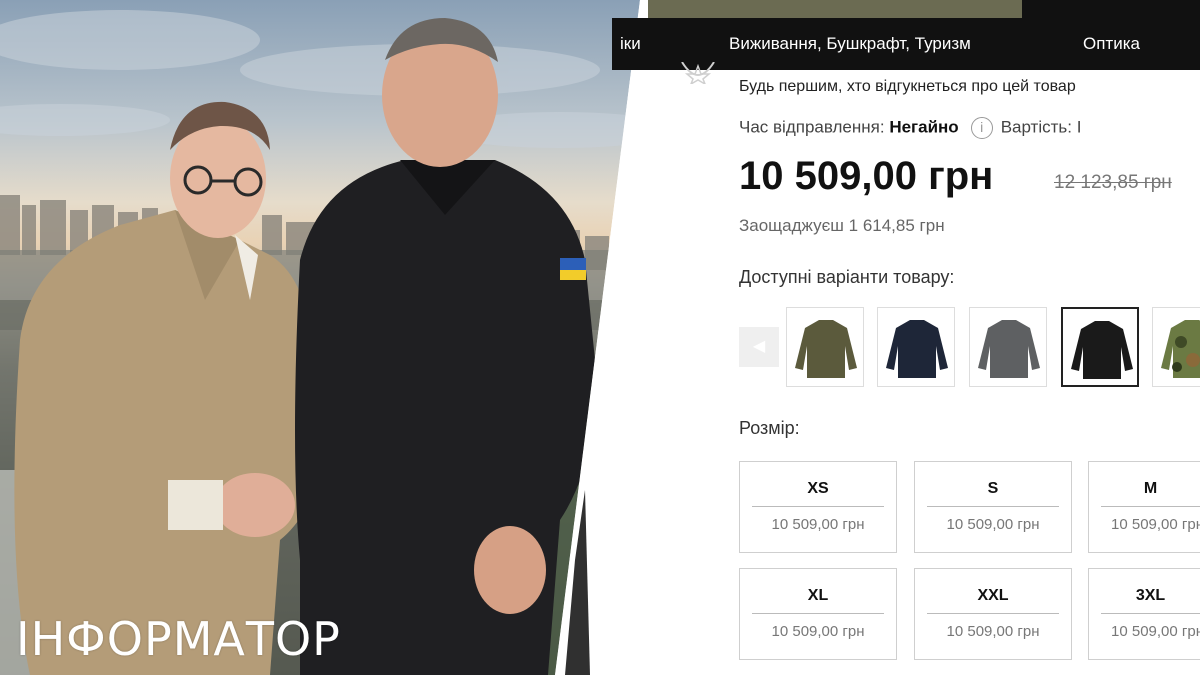 The height and width of the screenshot is (675, 1200). I want to click on variant-swatch-olive, so click(825, 347).